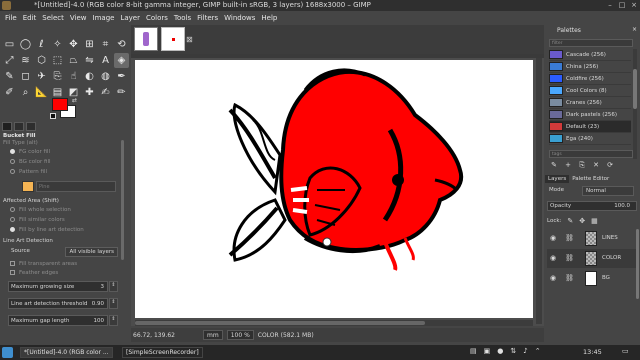 Image resolution: width=640 pixels, height=360 pixels. I want to click on reset-colors-icon, so click(53, 116).